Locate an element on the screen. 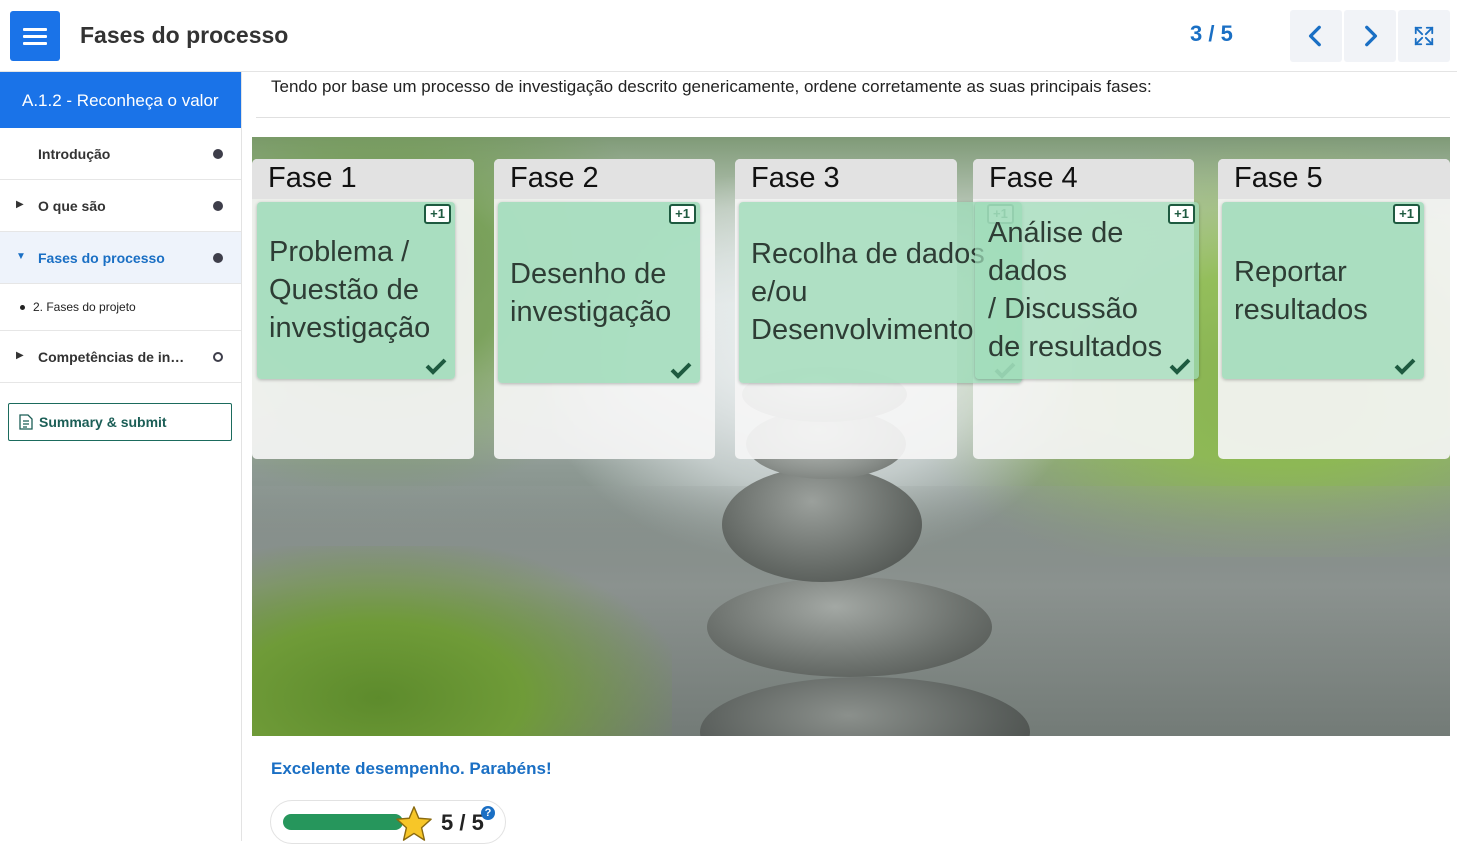 This screenshot has height=844, width=1457. phase-title: Fase 5 is located at coordinates (1278, 178).